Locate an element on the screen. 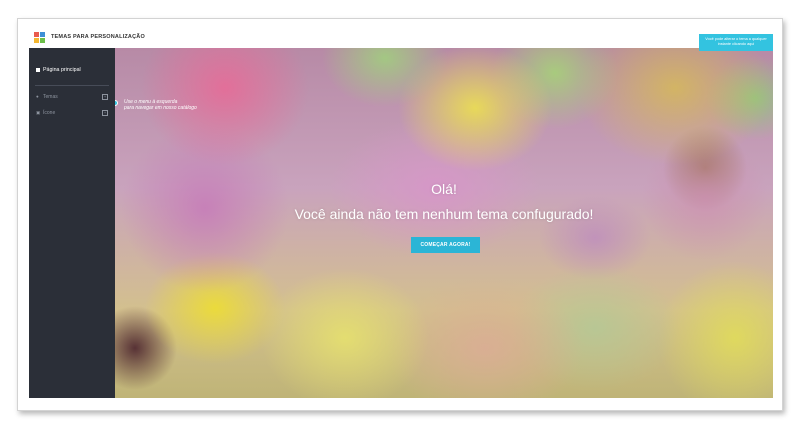 The height and width of the screenshot is (425, 800). sidebar-item-label: Temas is located at coordinates (50, 97).